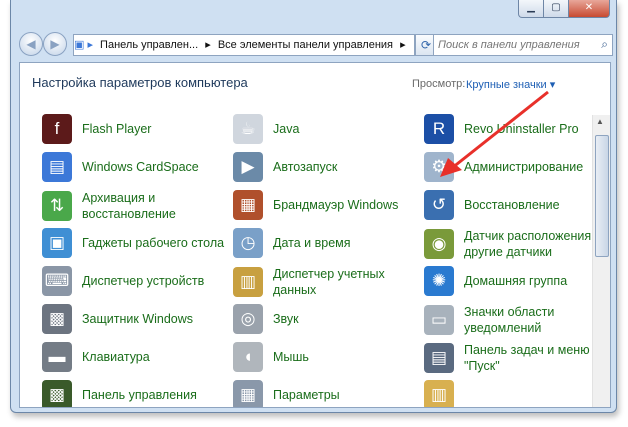 This screenshot has width=628, height=427. Describe the element at coordinates (602, 196) in the screenshot. I see `scrollbar-thumb` at that location.